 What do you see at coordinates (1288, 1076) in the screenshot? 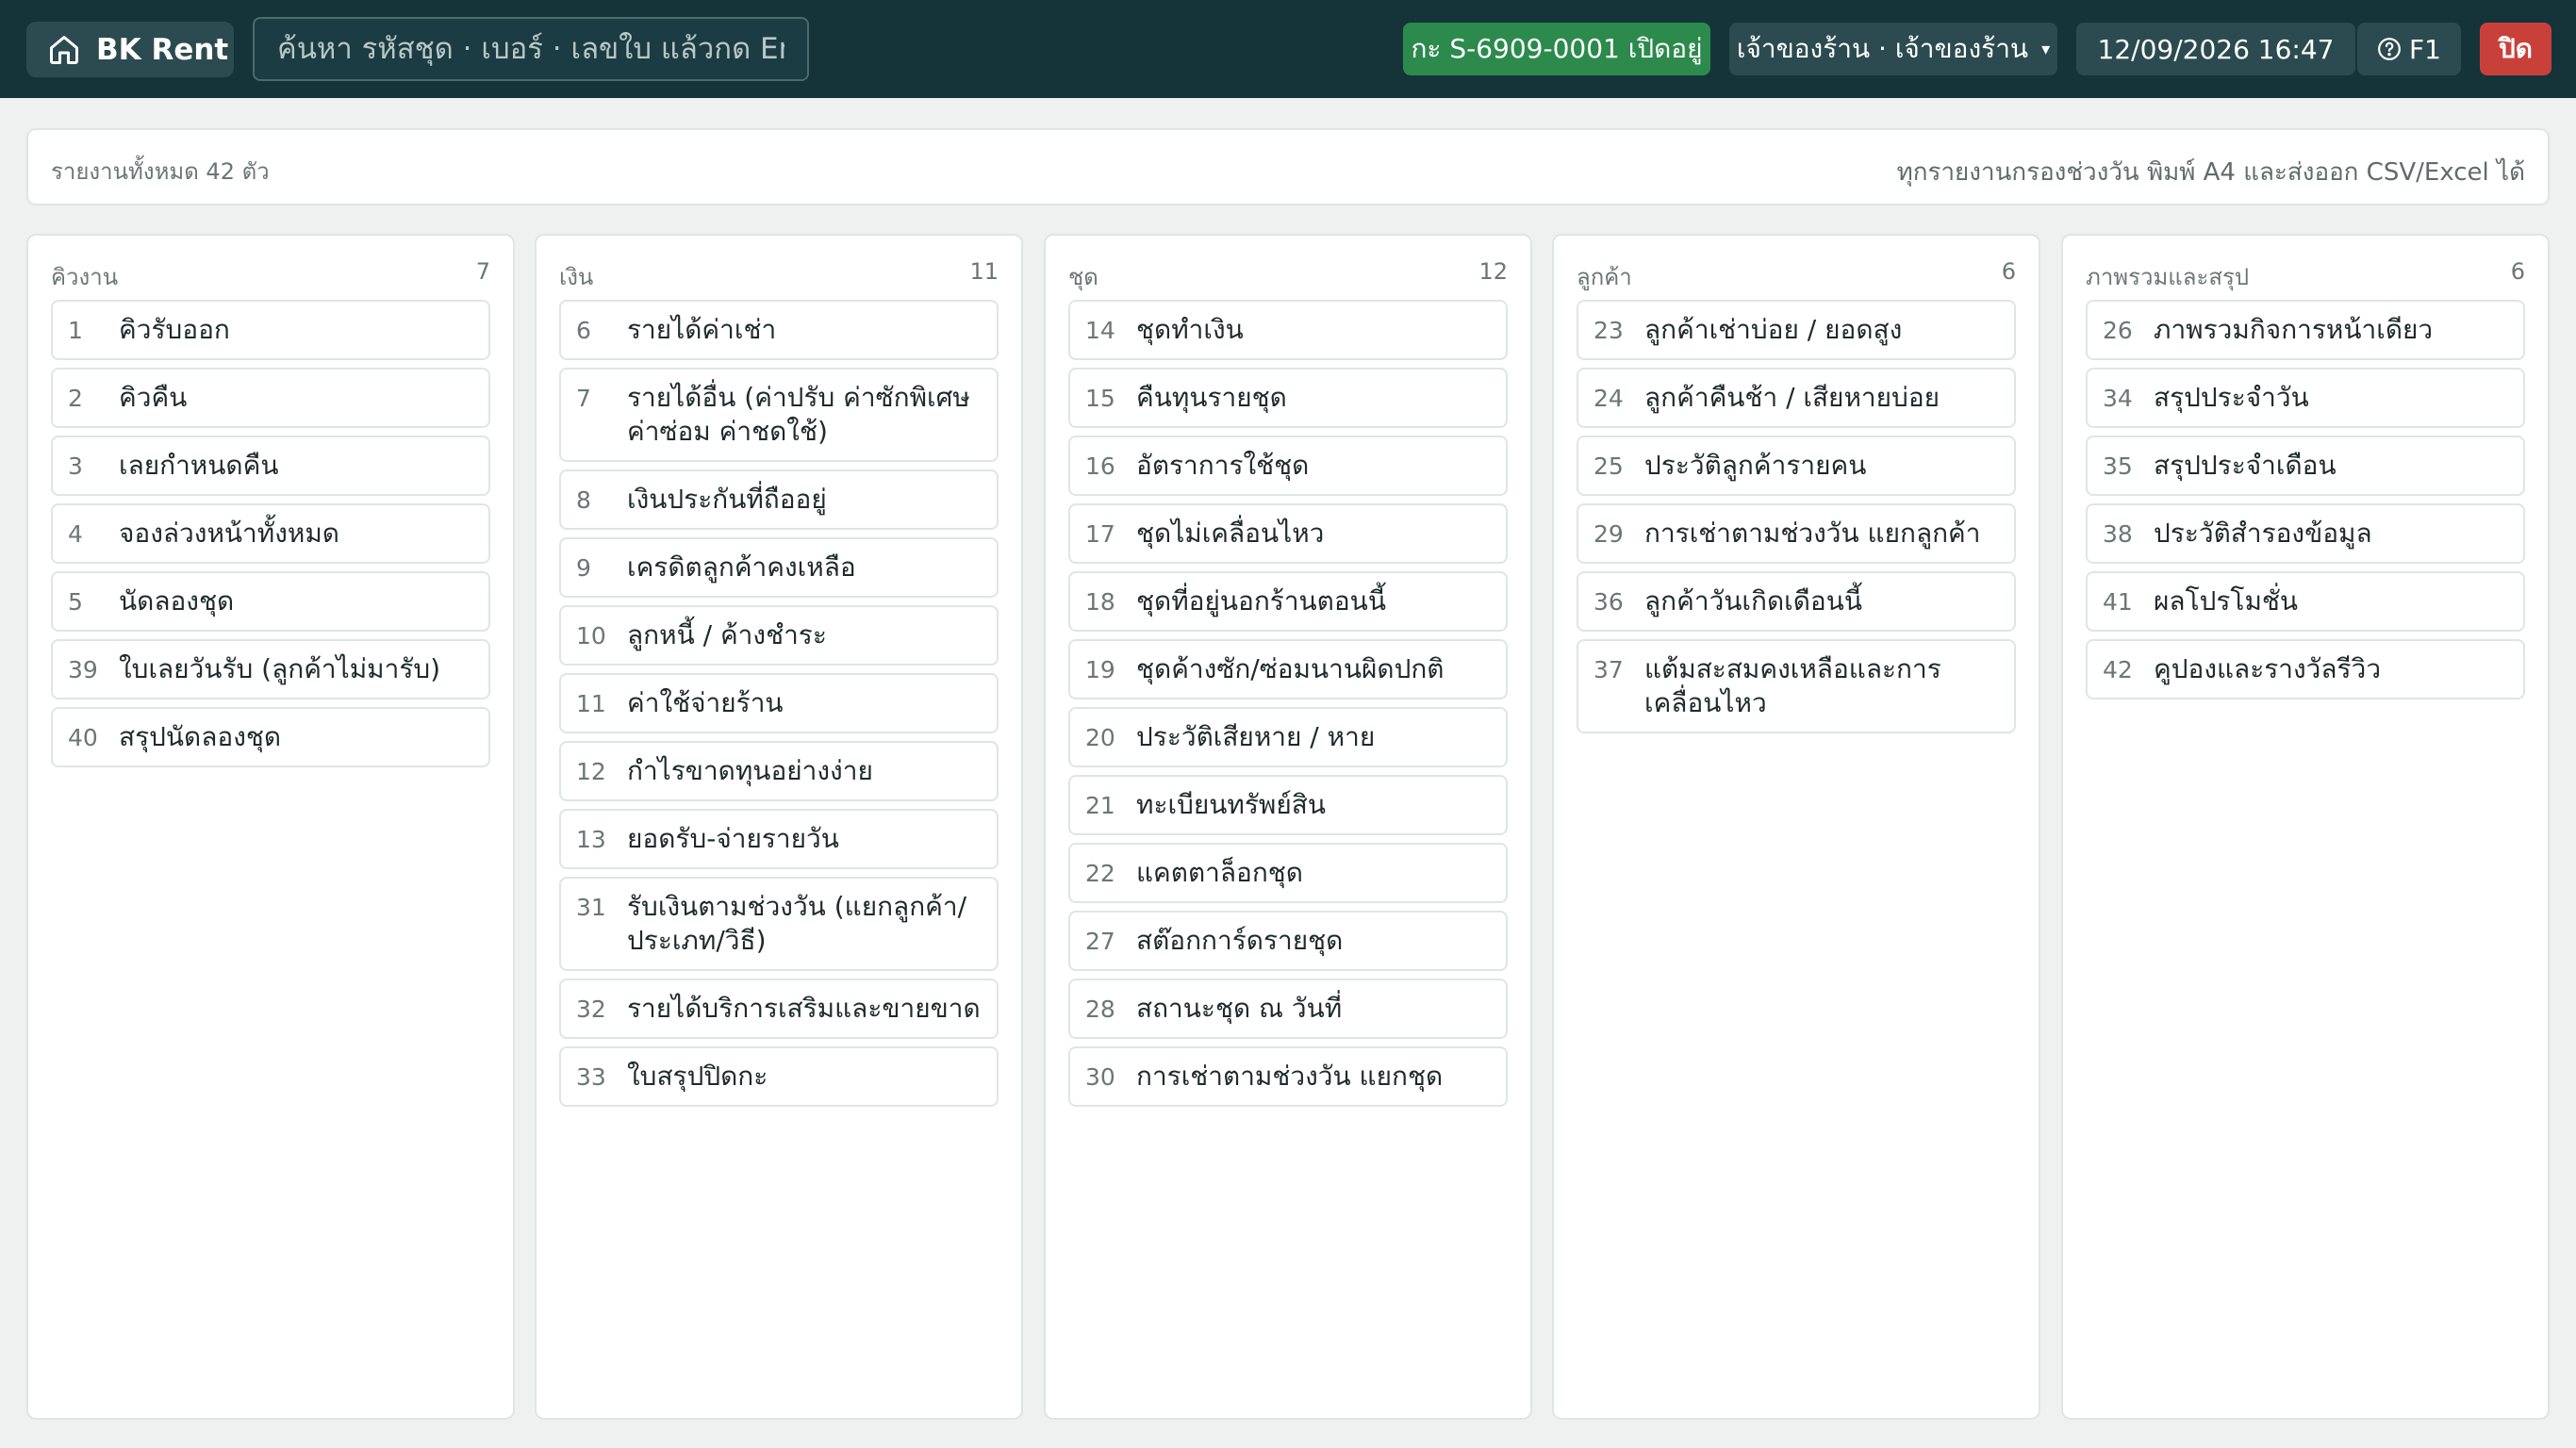
I see `report-item: 30 การเช่าตามช่วงวัน แยกชุด` at bounding box center [1288, 1076].